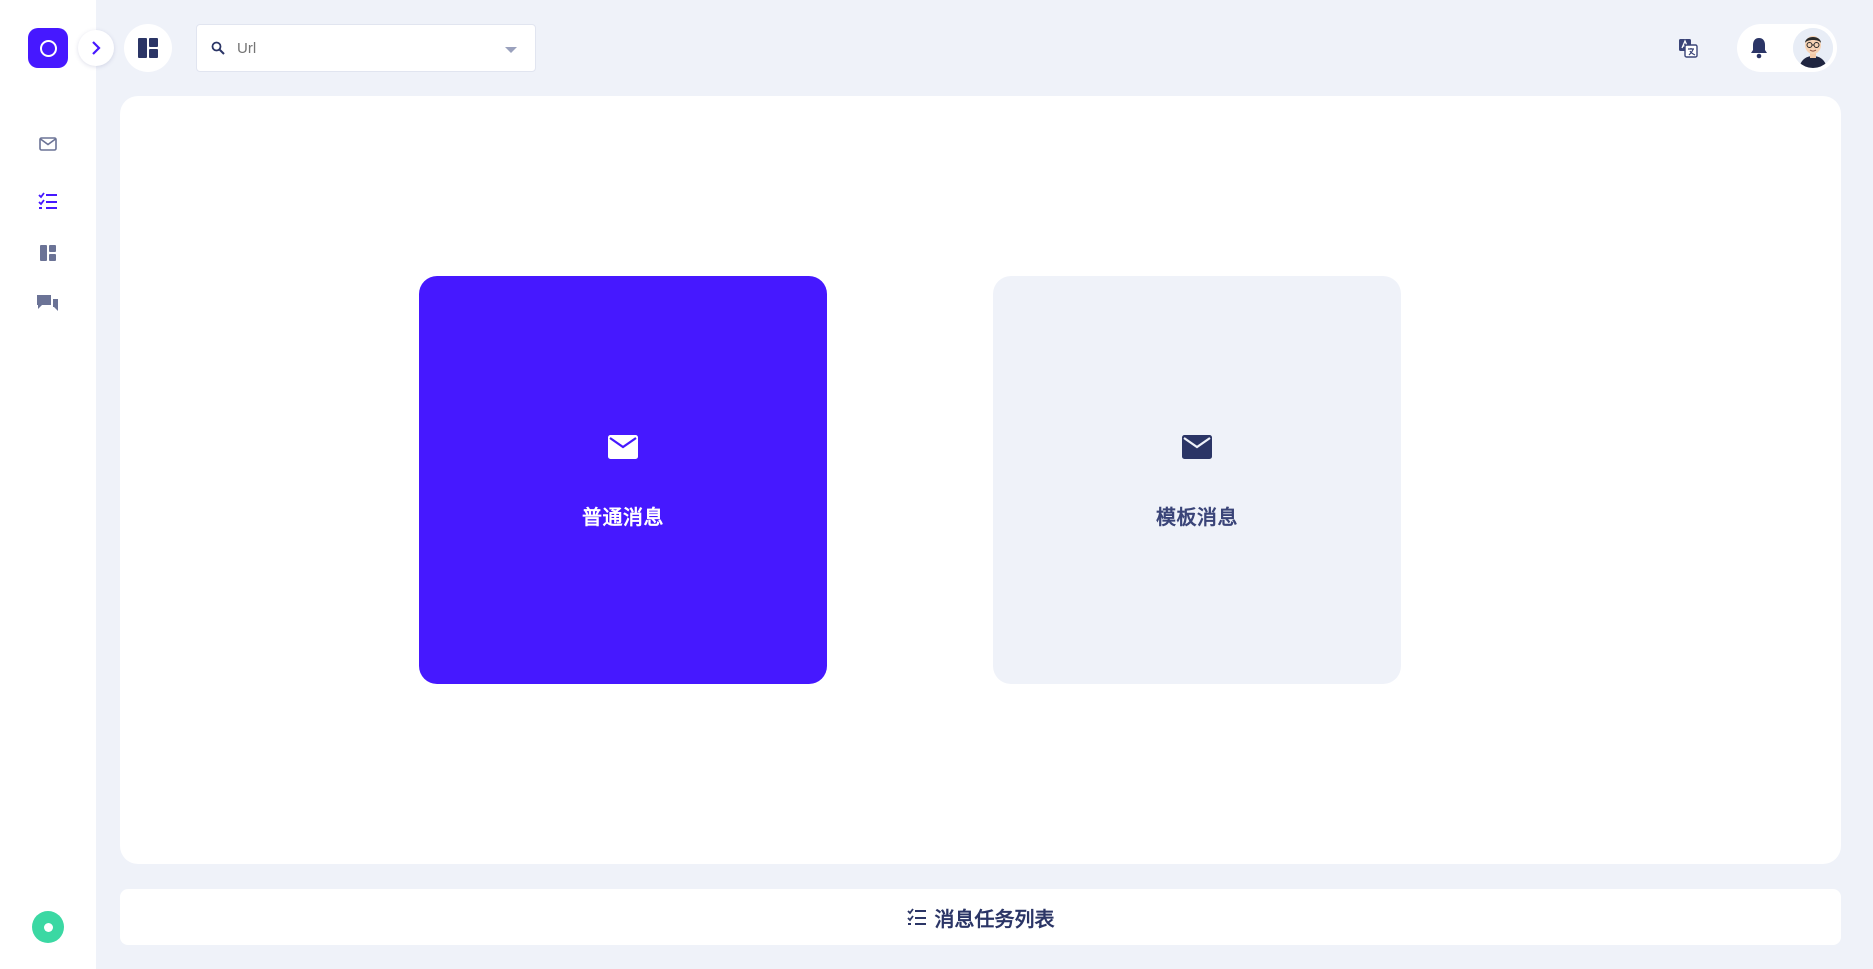 The height and width of the screenshot is (969, 1873). Describe the element at coordinates (362, 48) in the screenshot. I see `url-input` at that location.